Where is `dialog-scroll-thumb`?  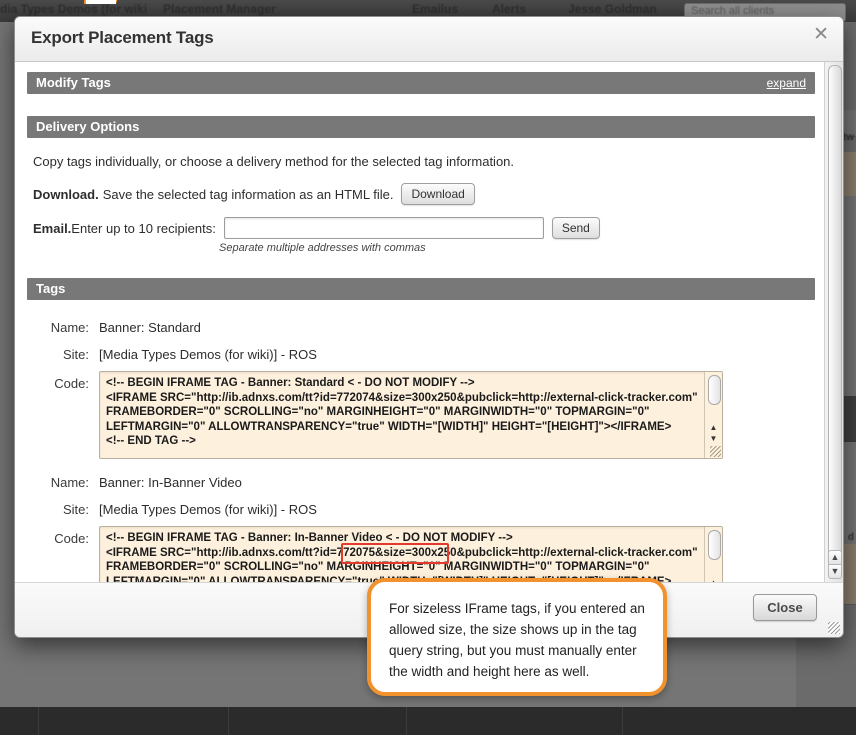 dialog-scroll-thumb is located at coordinates (835, 321).